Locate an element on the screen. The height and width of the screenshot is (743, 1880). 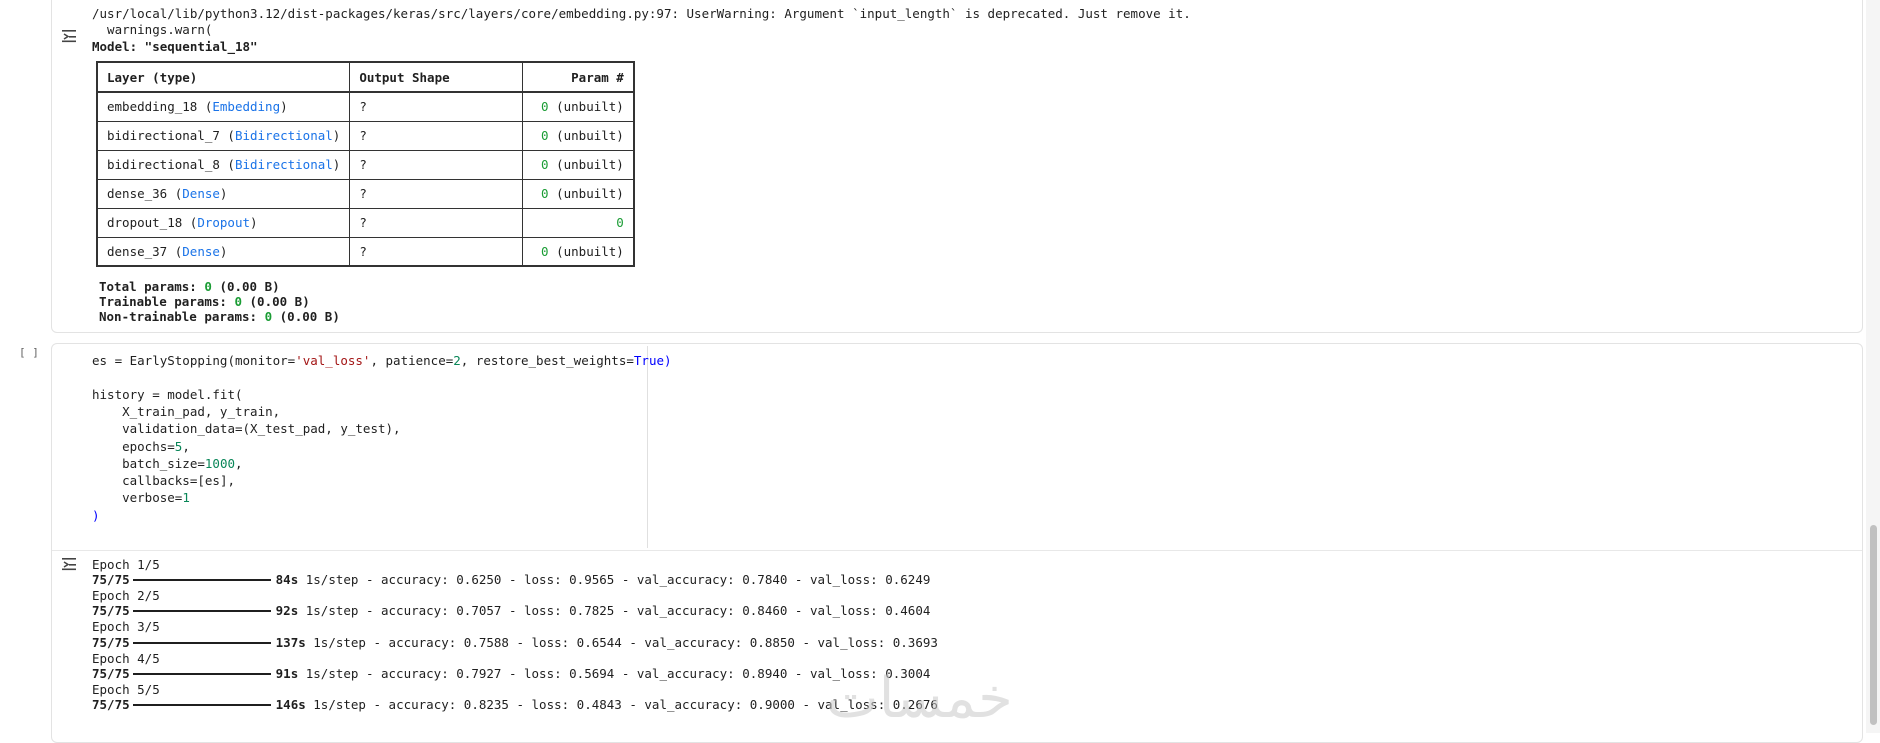
layer-name-cell: bidirectional_7 (Bidirectional) is located at coordinates (223, 135).